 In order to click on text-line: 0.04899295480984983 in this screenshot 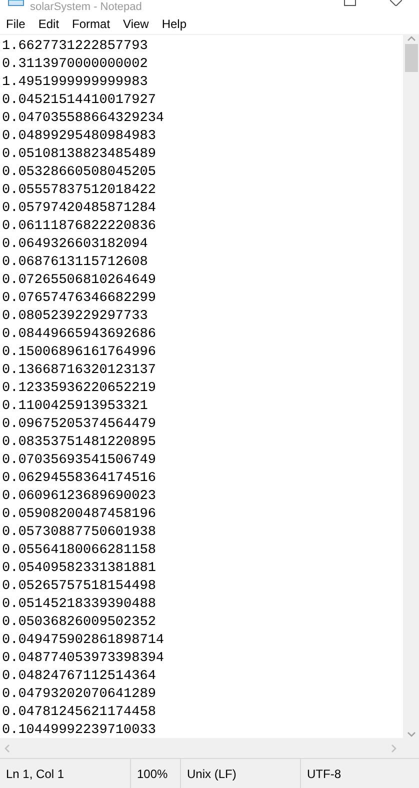, I will do `click(79, 137)`.